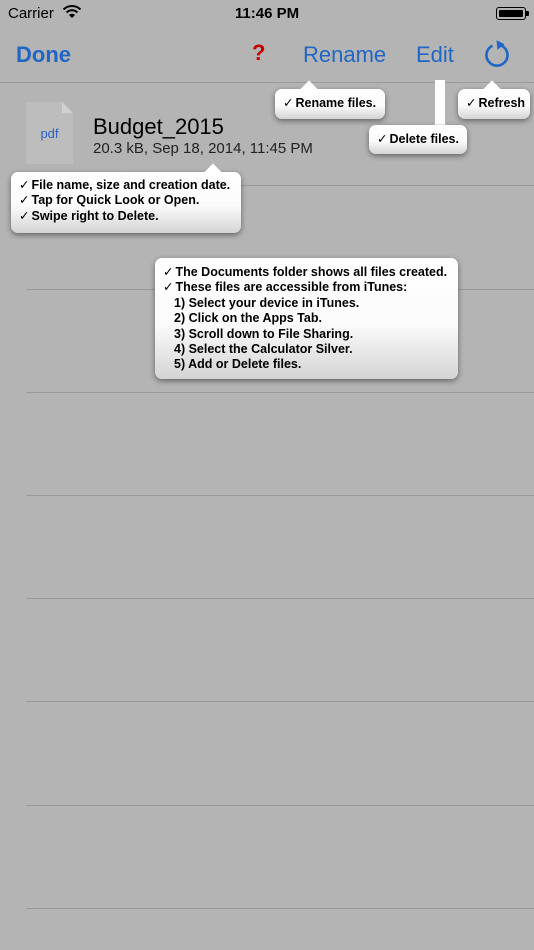  Describe the element at coordinates (267, 55) in the screenshot. I see `navigation-bar: Done ? Rename Edit` at that location.